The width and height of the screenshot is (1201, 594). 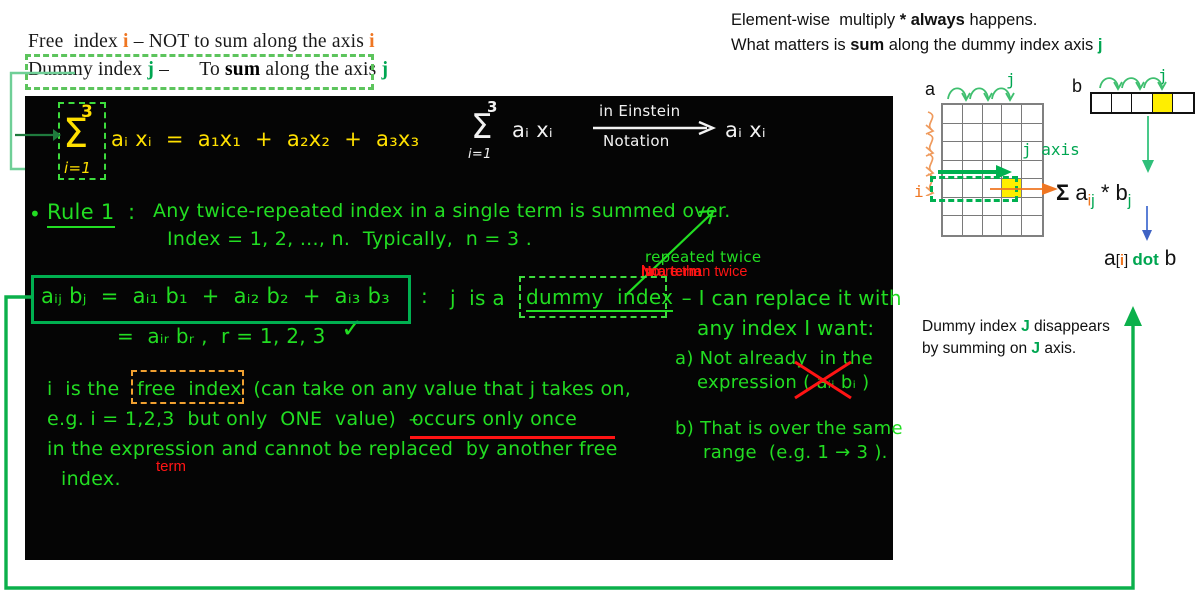 I want to click on disappears-j2: J, so click(x=1036, y=348).